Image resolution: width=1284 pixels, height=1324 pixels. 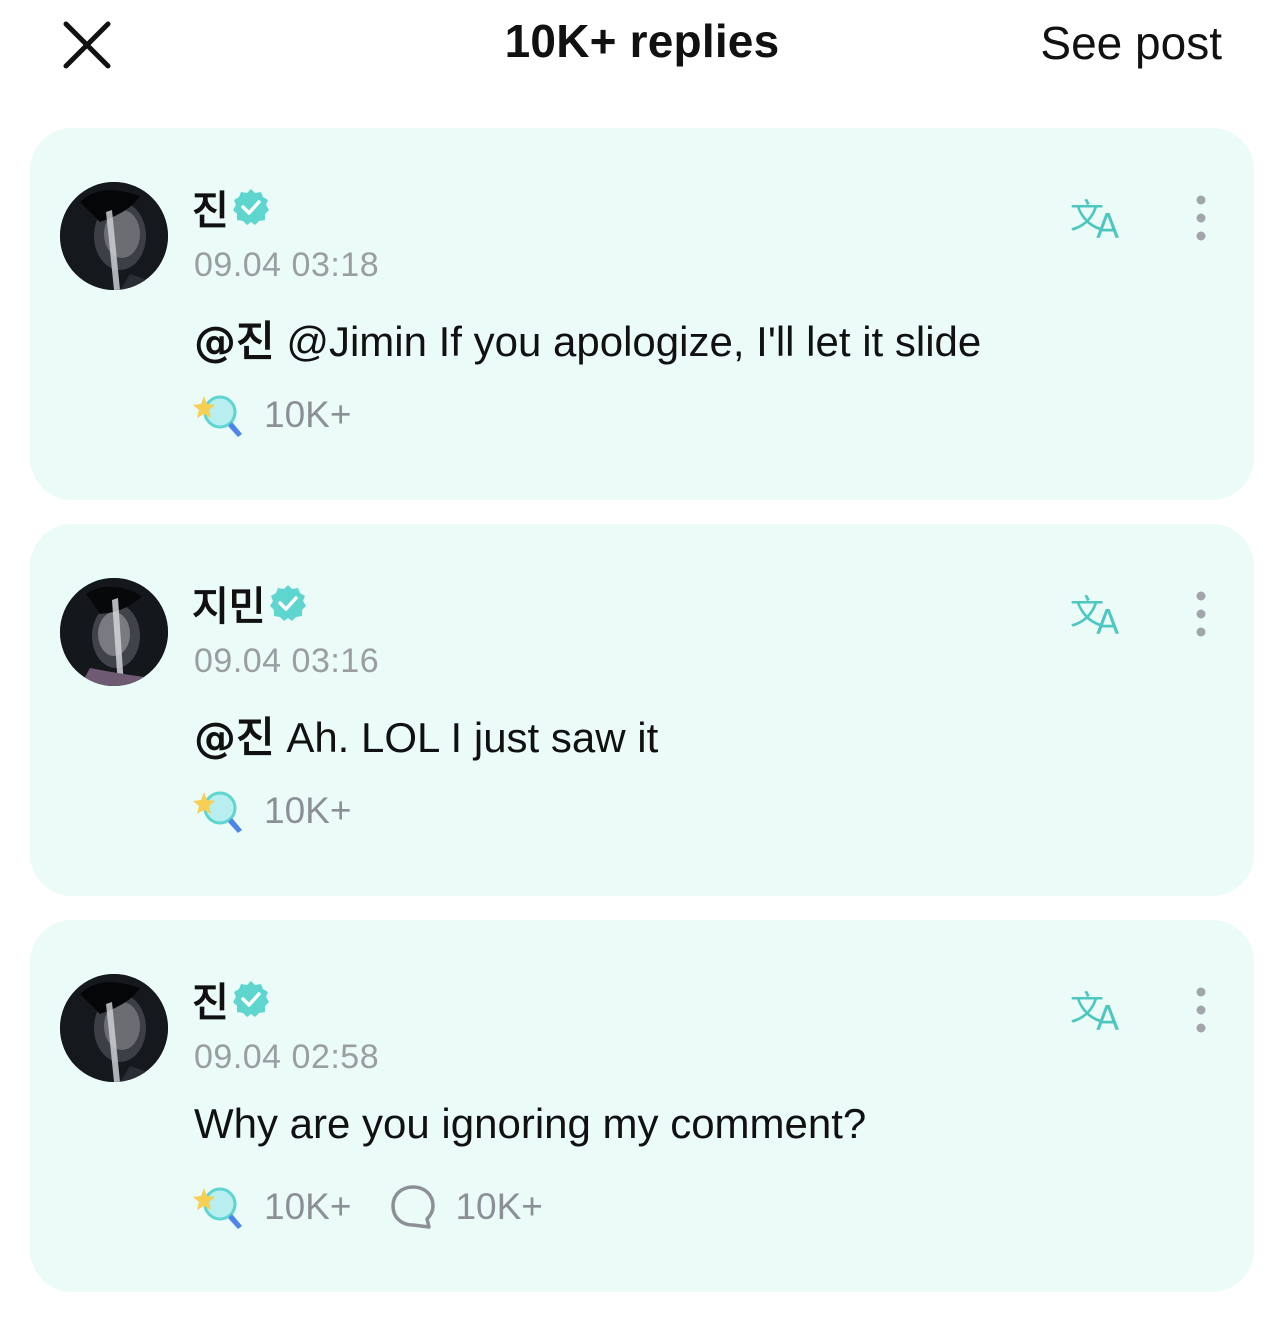 What do you see at coordinates (229, 603) in the screenshot?
I see `author-name: 지민` at bounding box center [229, 603].